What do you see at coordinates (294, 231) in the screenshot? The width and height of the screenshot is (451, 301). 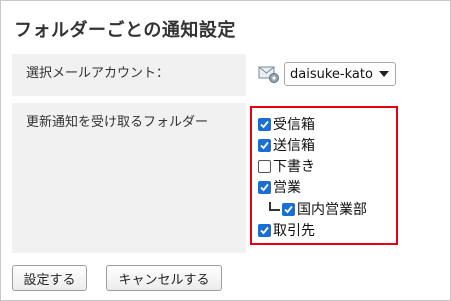 I see `folder-label: 取引先` at bounding box center [294, 231].